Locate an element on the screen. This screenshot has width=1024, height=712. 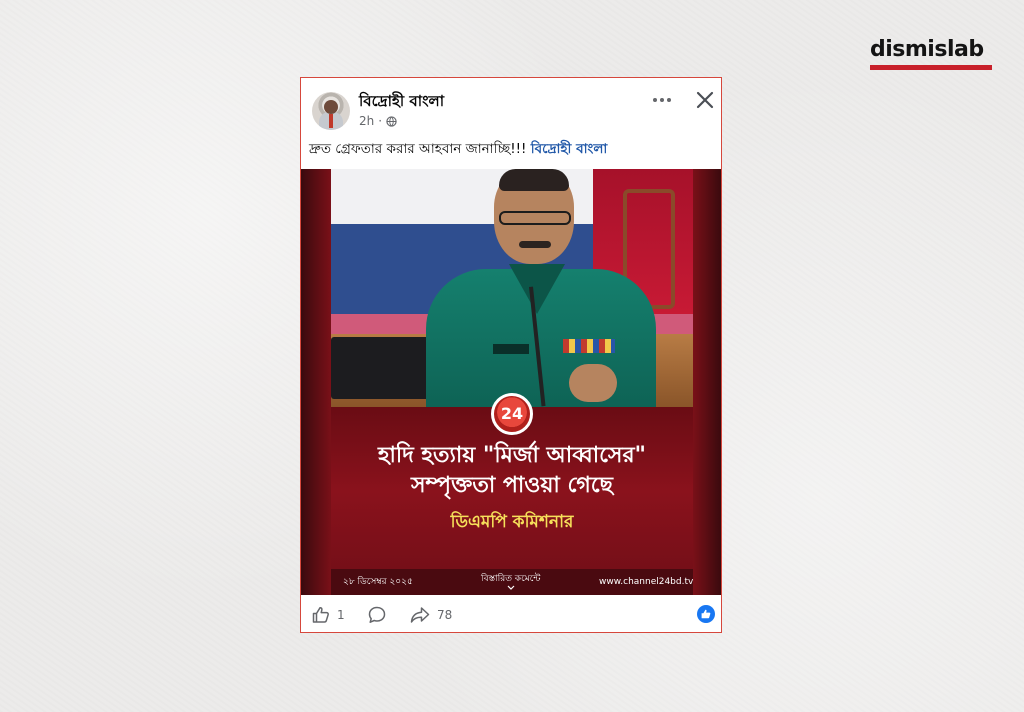
avatar-figure-accent is located at coordinates (331, 121).